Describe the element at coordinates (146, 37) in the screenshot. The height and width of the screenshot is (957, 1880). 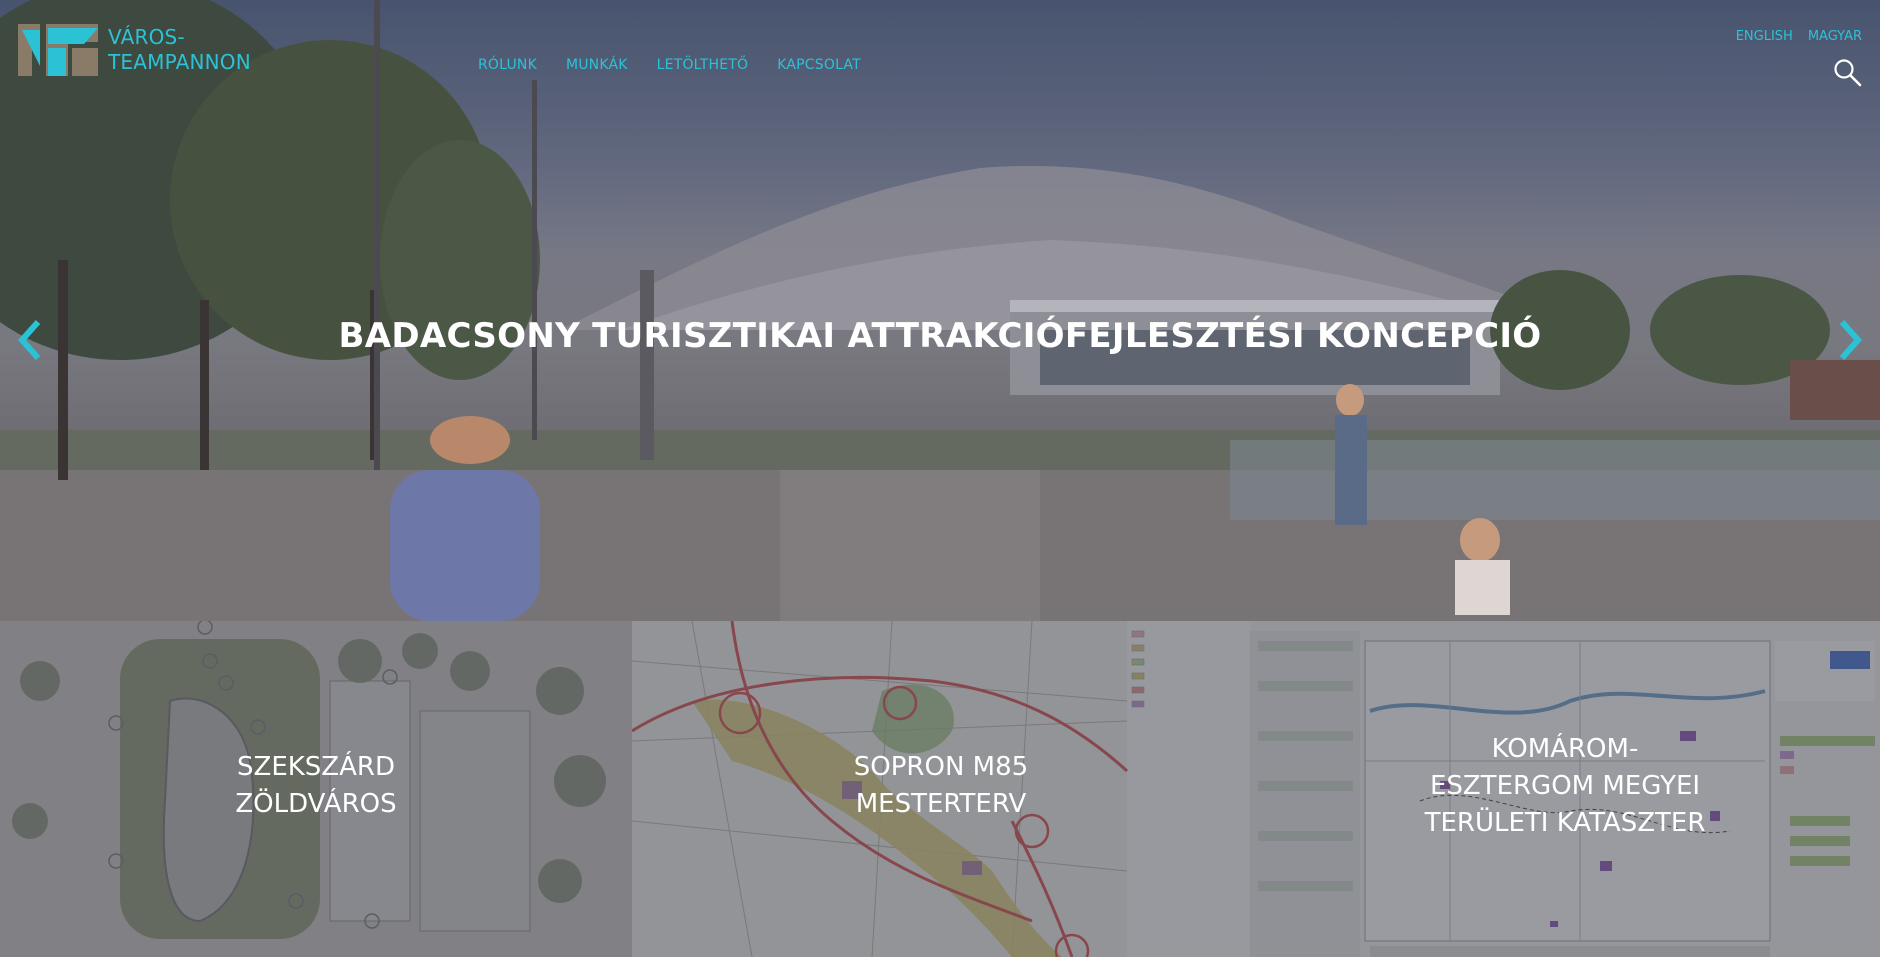
I see `logo-line-1: VÁROS-` at that location.